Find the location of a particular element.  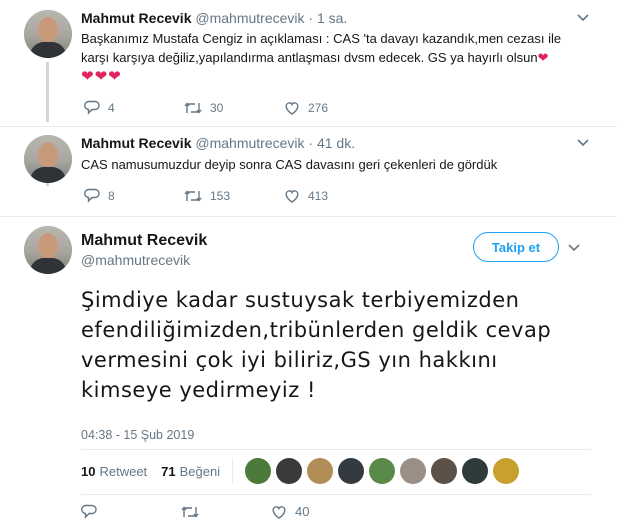

retweet-button is located at coordinates (226, 512).